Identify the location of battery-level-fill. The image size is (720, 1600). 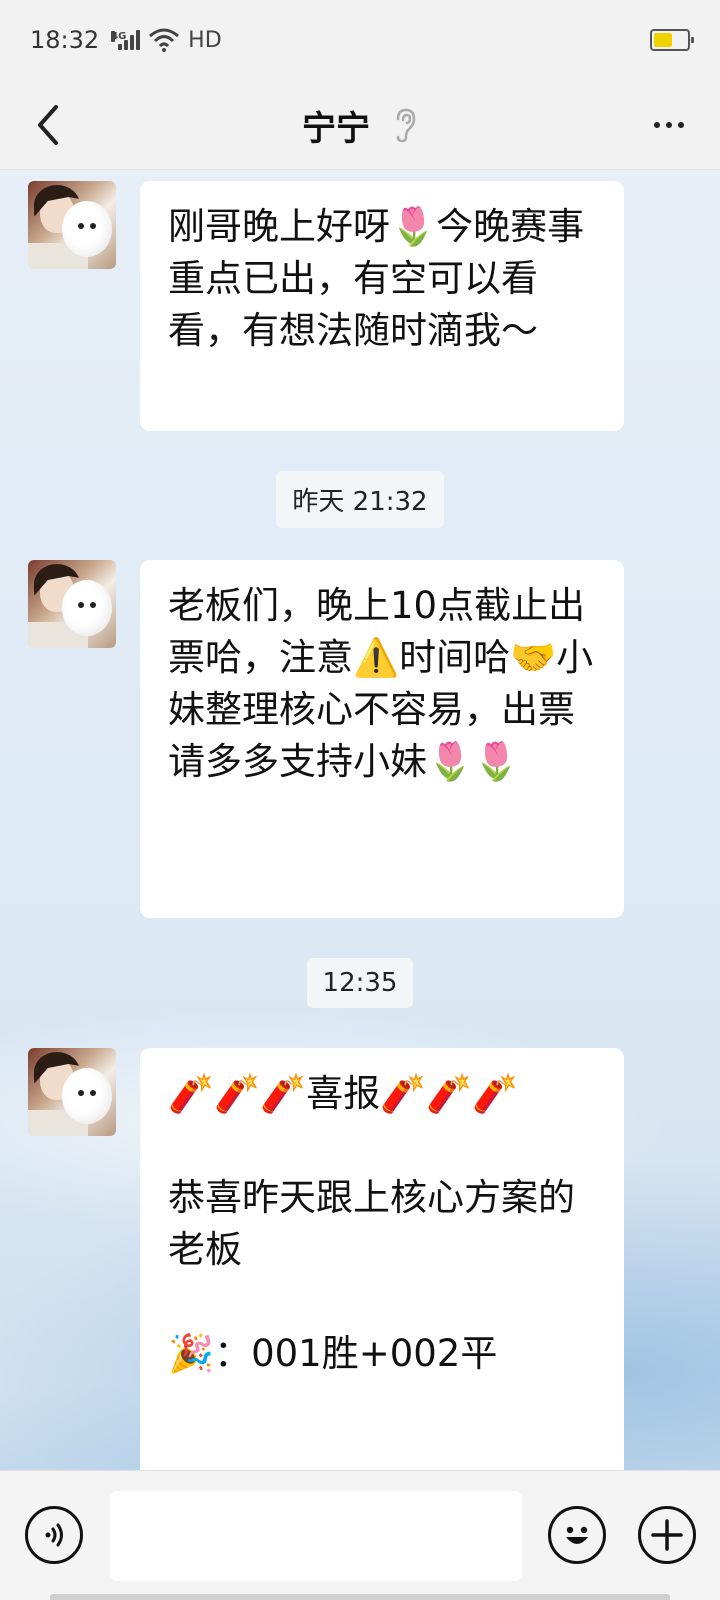
(663, 40).